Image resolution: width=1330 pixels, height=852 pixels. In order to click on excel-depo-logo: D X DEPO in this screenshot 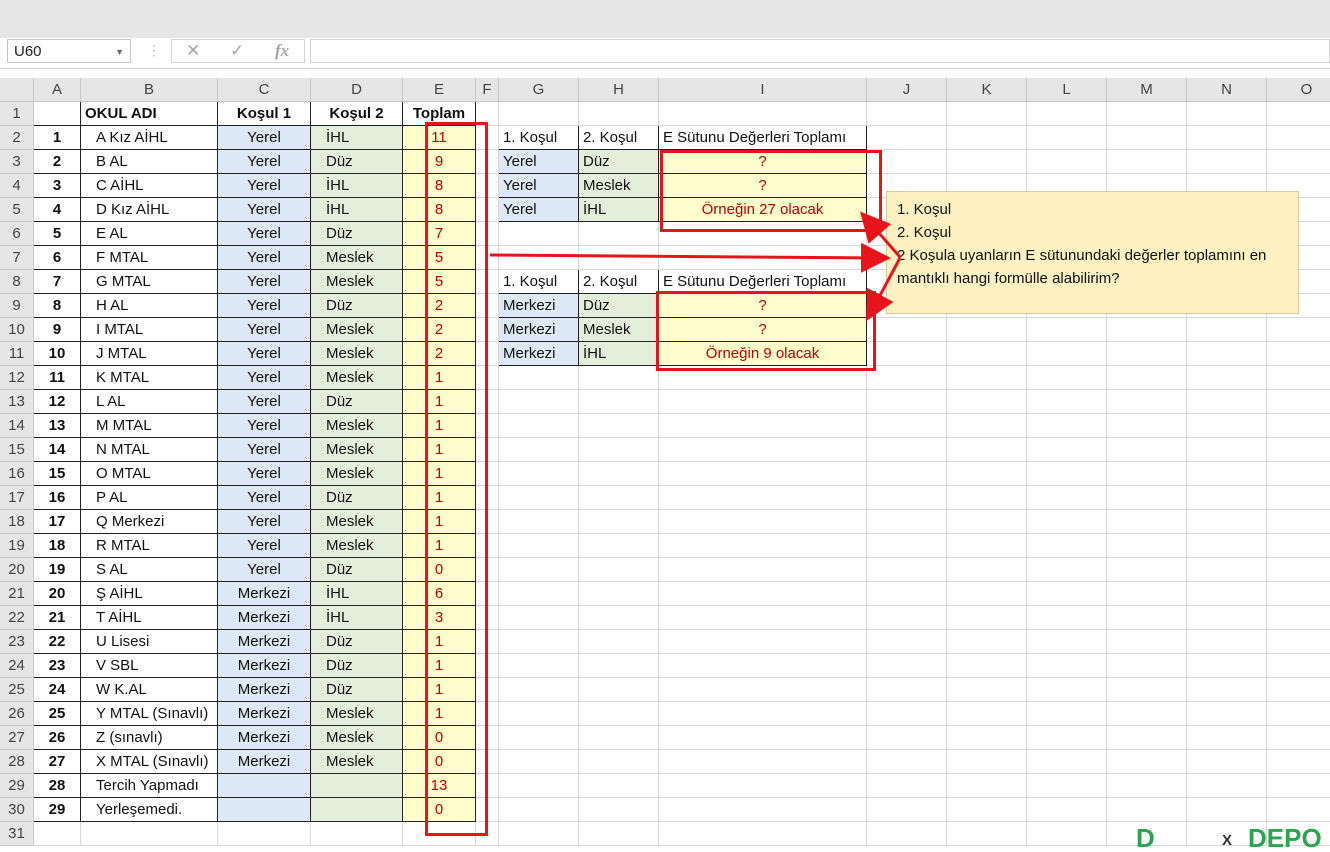, I will do `click(1229, 837)`.